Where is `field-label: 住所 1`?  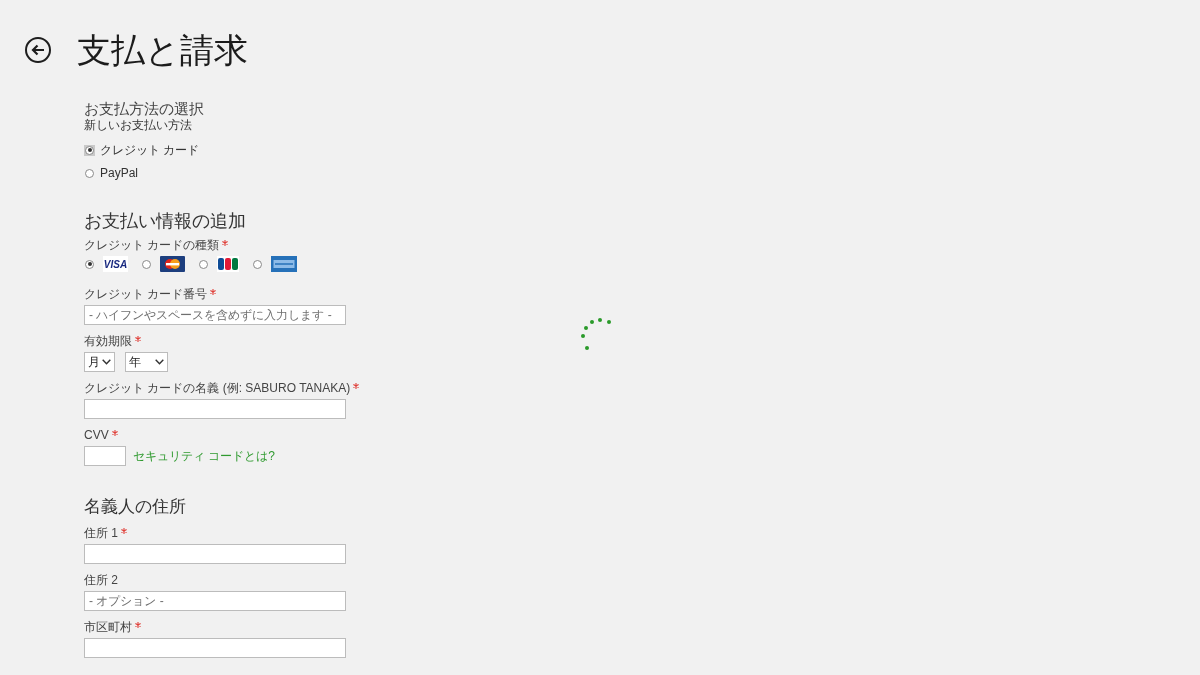
field-label: 住所 1 is located at coordinates (101, 533).